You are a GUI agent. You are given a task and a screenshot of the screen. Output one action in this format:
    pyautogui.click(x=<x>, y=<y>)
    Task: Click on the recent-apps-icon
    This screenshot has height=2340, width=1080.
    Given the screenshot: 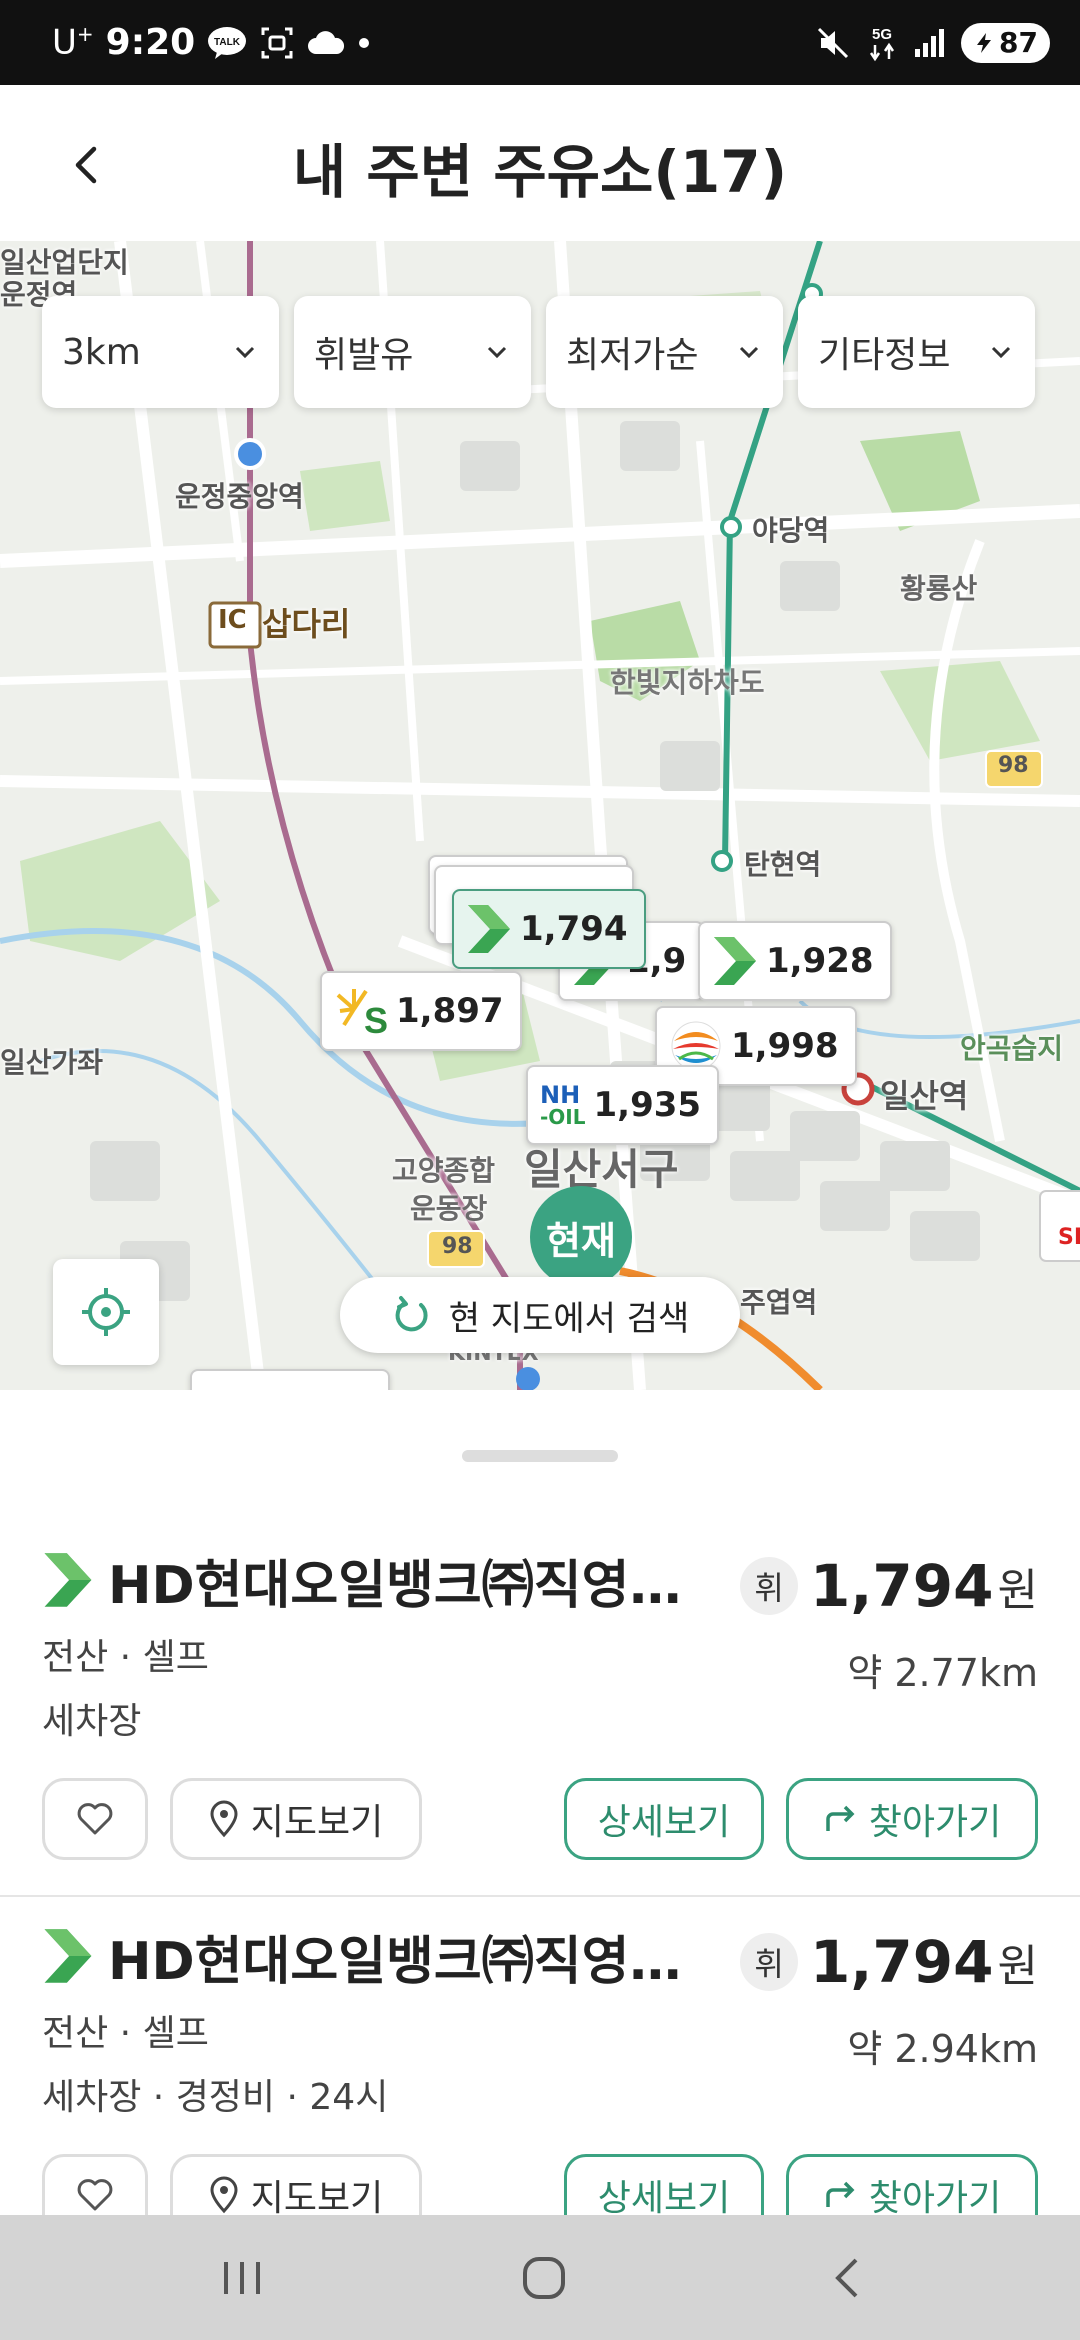 What is the action you would take?
    pyautogui.click(x=242, y=2277)
    